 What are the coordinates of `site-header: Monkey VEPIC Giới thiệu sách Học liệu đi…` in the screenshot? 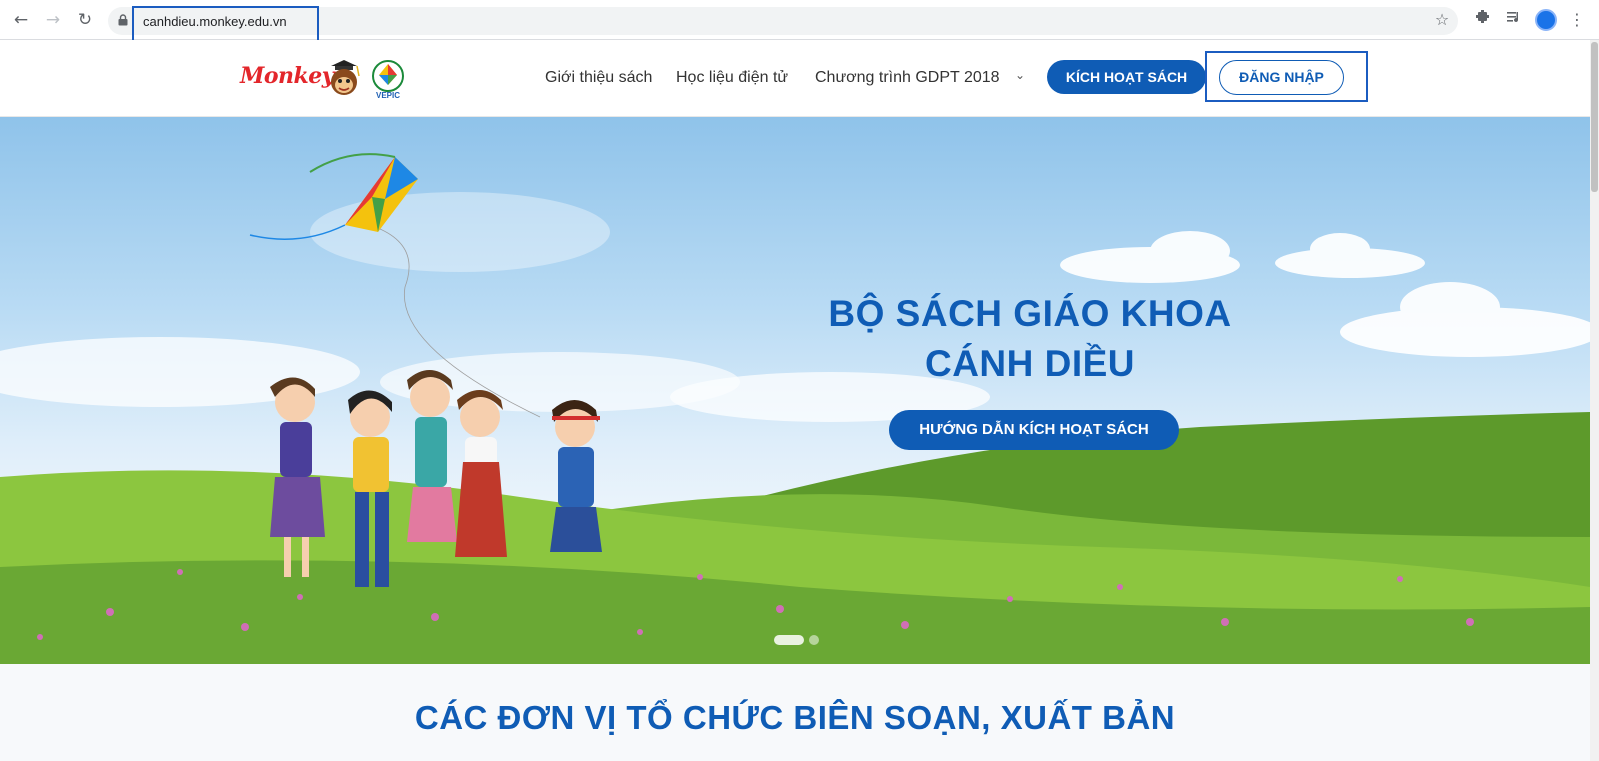 It's located at (795, 78).